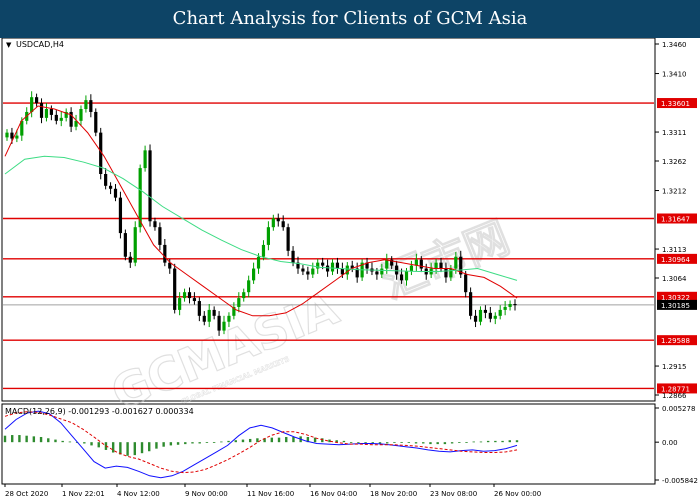 This screenshot has height=500, width=700. Describe the element at coordinates (675, 260) in the screenshot. I see `level-label: 1.30964` at that location.